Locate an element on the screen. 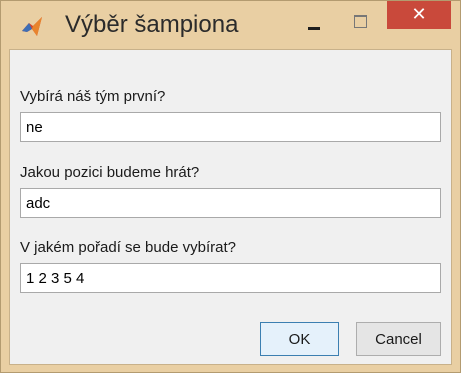 The image size is (461, 373). window-title: Výběr šampiona is located at coordinates (152, 24).